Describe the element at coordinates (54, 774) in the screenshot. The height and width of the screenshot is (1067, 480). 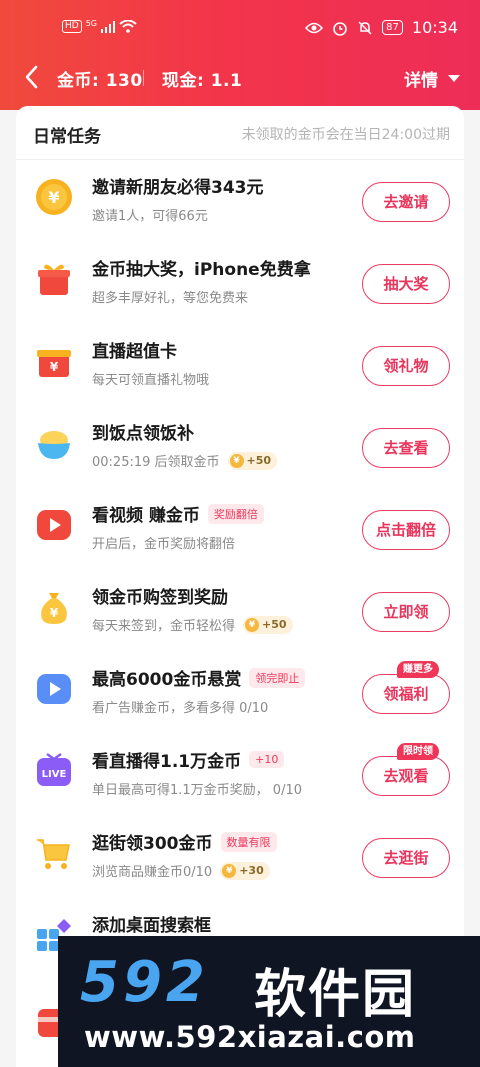
I see `live-text: LIVE` at that location.